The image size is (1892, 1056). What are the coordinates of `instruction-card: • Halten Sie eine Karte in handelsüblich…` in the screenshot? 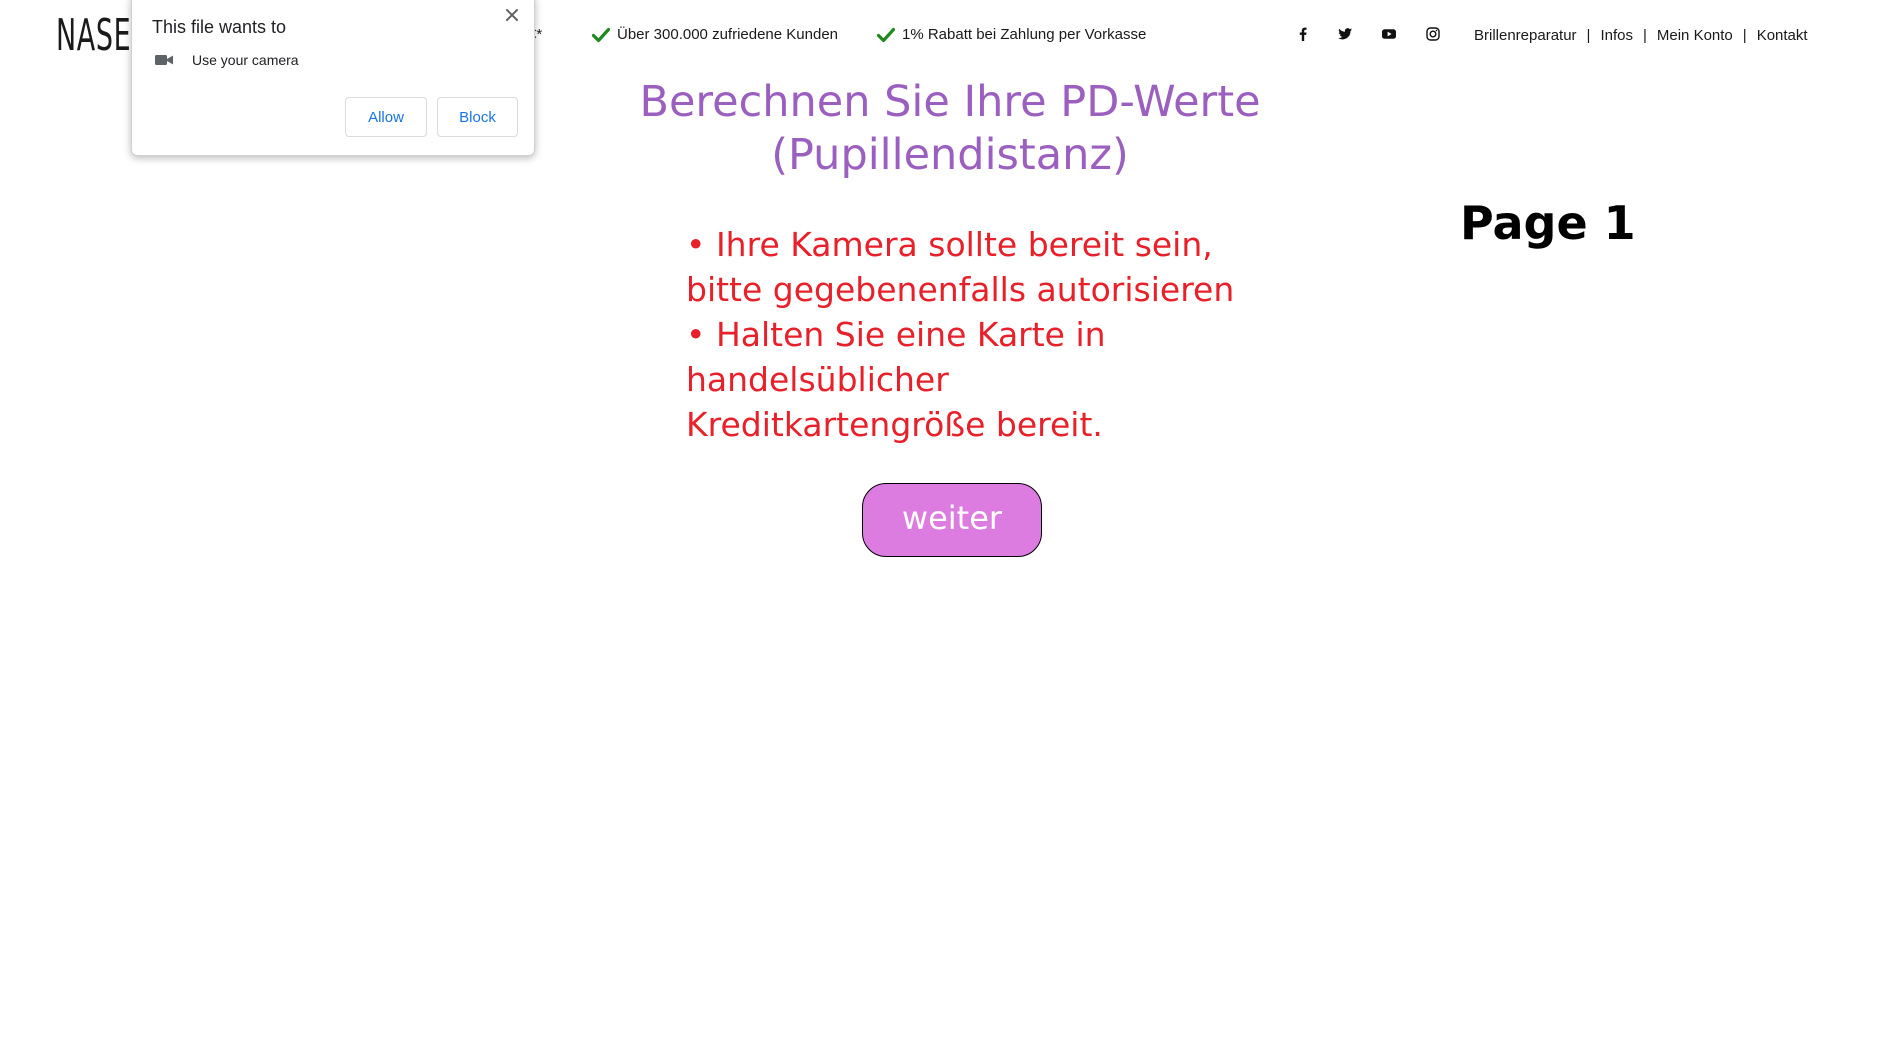 It's located at (896, 379).